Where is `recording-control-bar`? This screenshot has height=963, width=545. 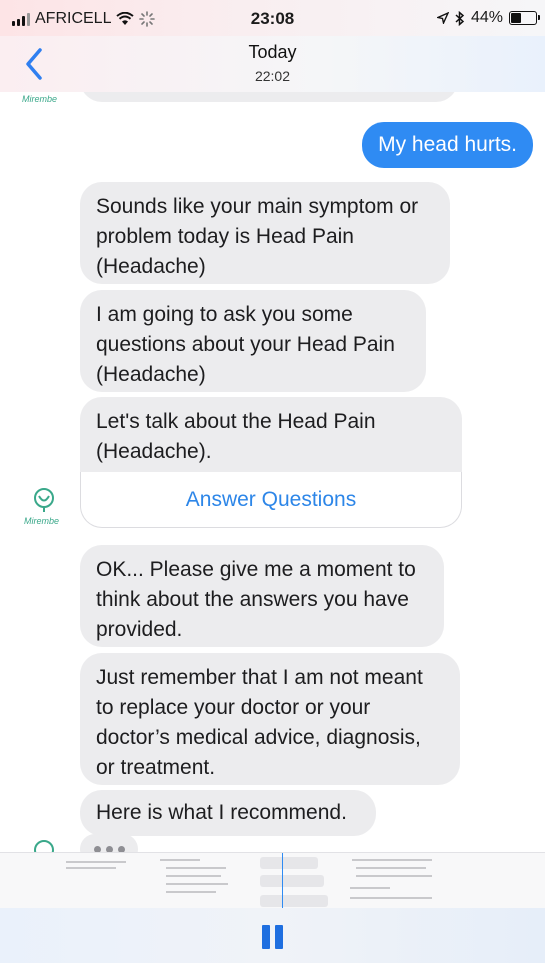 recording-control-bar is located at coordinates (272, 935).